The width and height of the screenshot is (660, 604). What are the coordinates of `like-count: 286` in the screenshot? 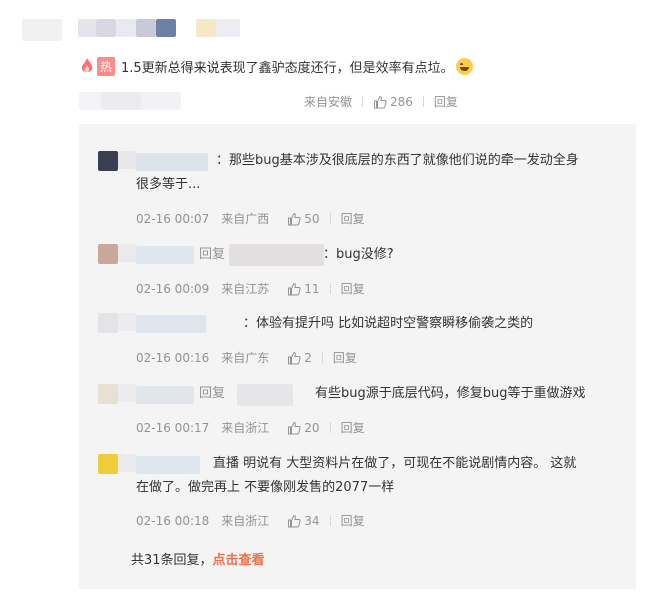 It's located at (401, 101).